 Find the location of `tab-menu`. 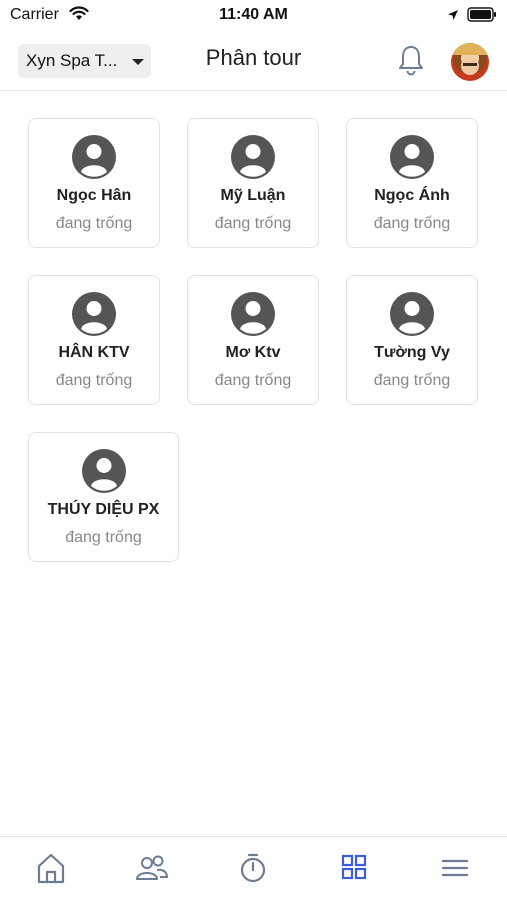

tab-menu is located at coordinates (455, 871).